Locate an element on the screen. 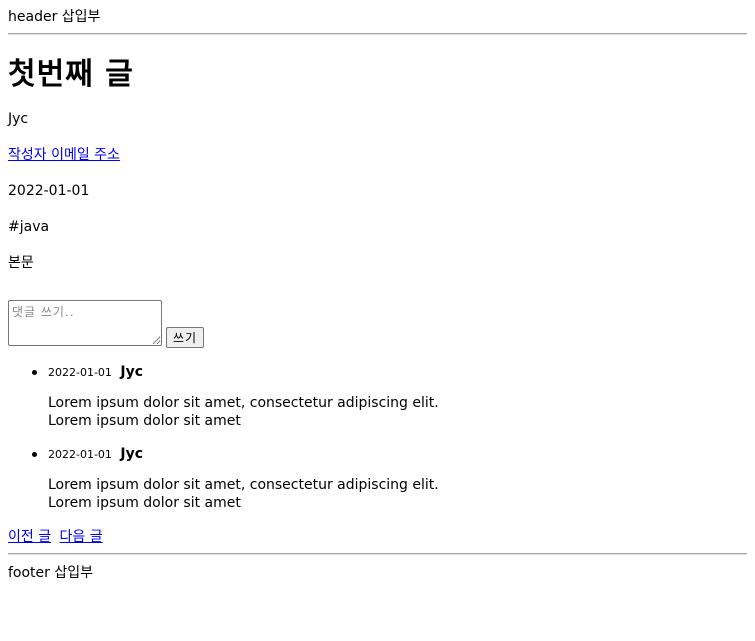 The width and height of the screenshot is (755, 641). comment-input is located at coordinates (85, 323).